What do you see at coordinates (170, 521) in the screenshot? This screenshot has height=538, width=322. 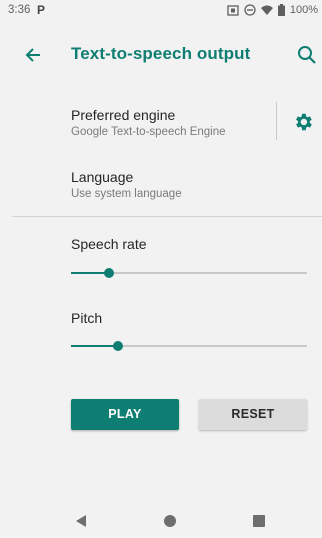 I see `nav-home-icon` at bounding box center [170, 521].